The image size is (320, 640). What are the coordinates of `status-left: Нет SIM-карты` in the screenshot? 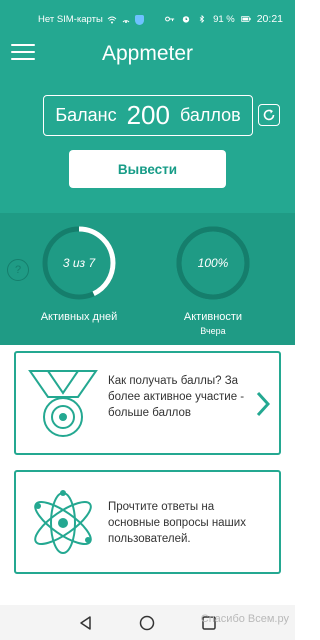 It's located at (91, 19).